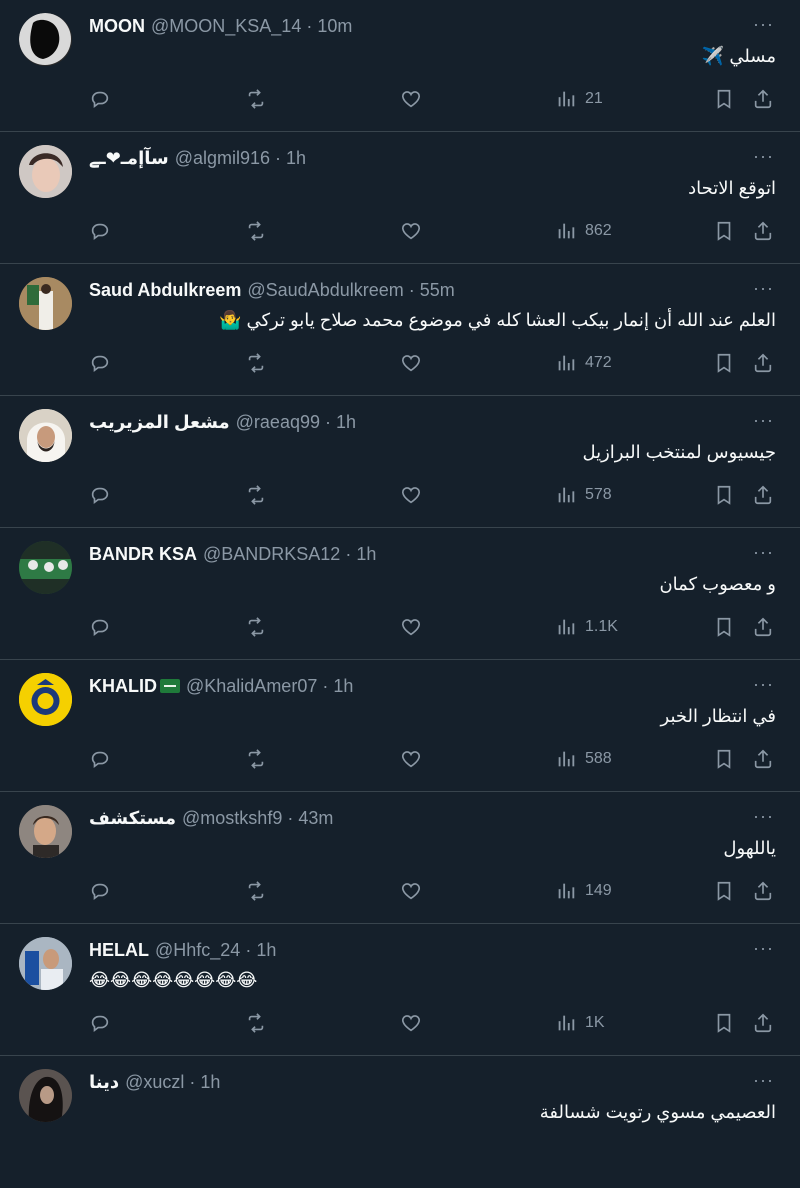 The image size is (800, 1188). Describe the element at coordinates (129, 158) in the screenshot. I see `display-name: سآإمـ❤ـے` at that location.